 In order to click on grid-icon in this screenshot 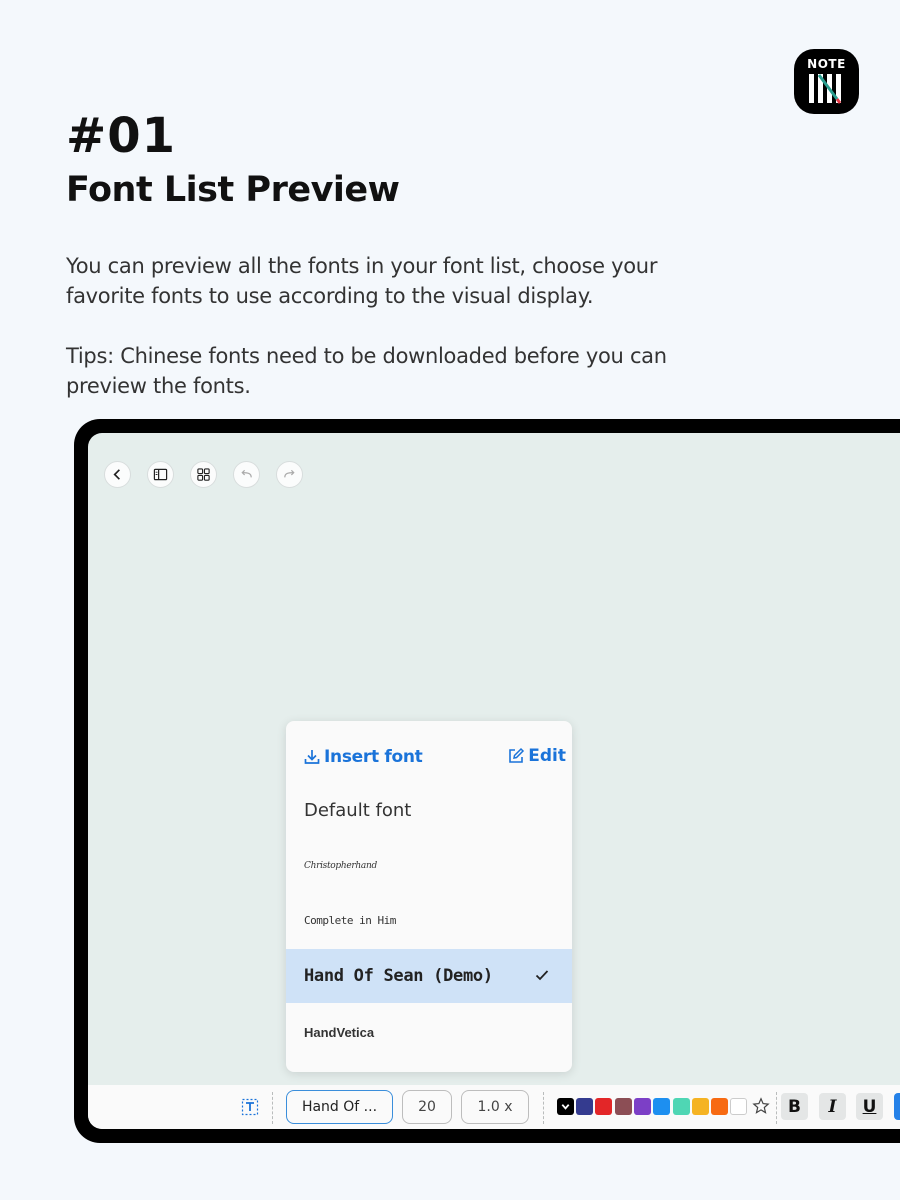, I will do `click(203, 474)`.